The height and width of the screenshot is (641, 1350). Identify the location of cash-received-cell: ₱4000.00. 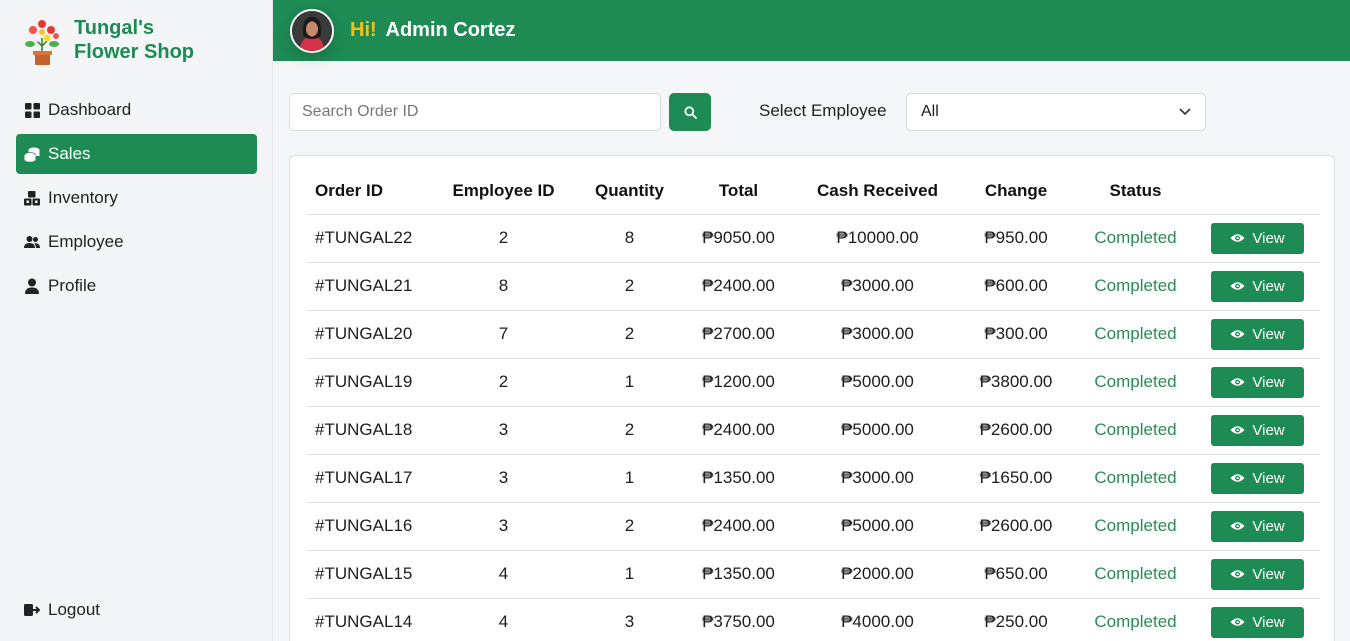
(877, 619).